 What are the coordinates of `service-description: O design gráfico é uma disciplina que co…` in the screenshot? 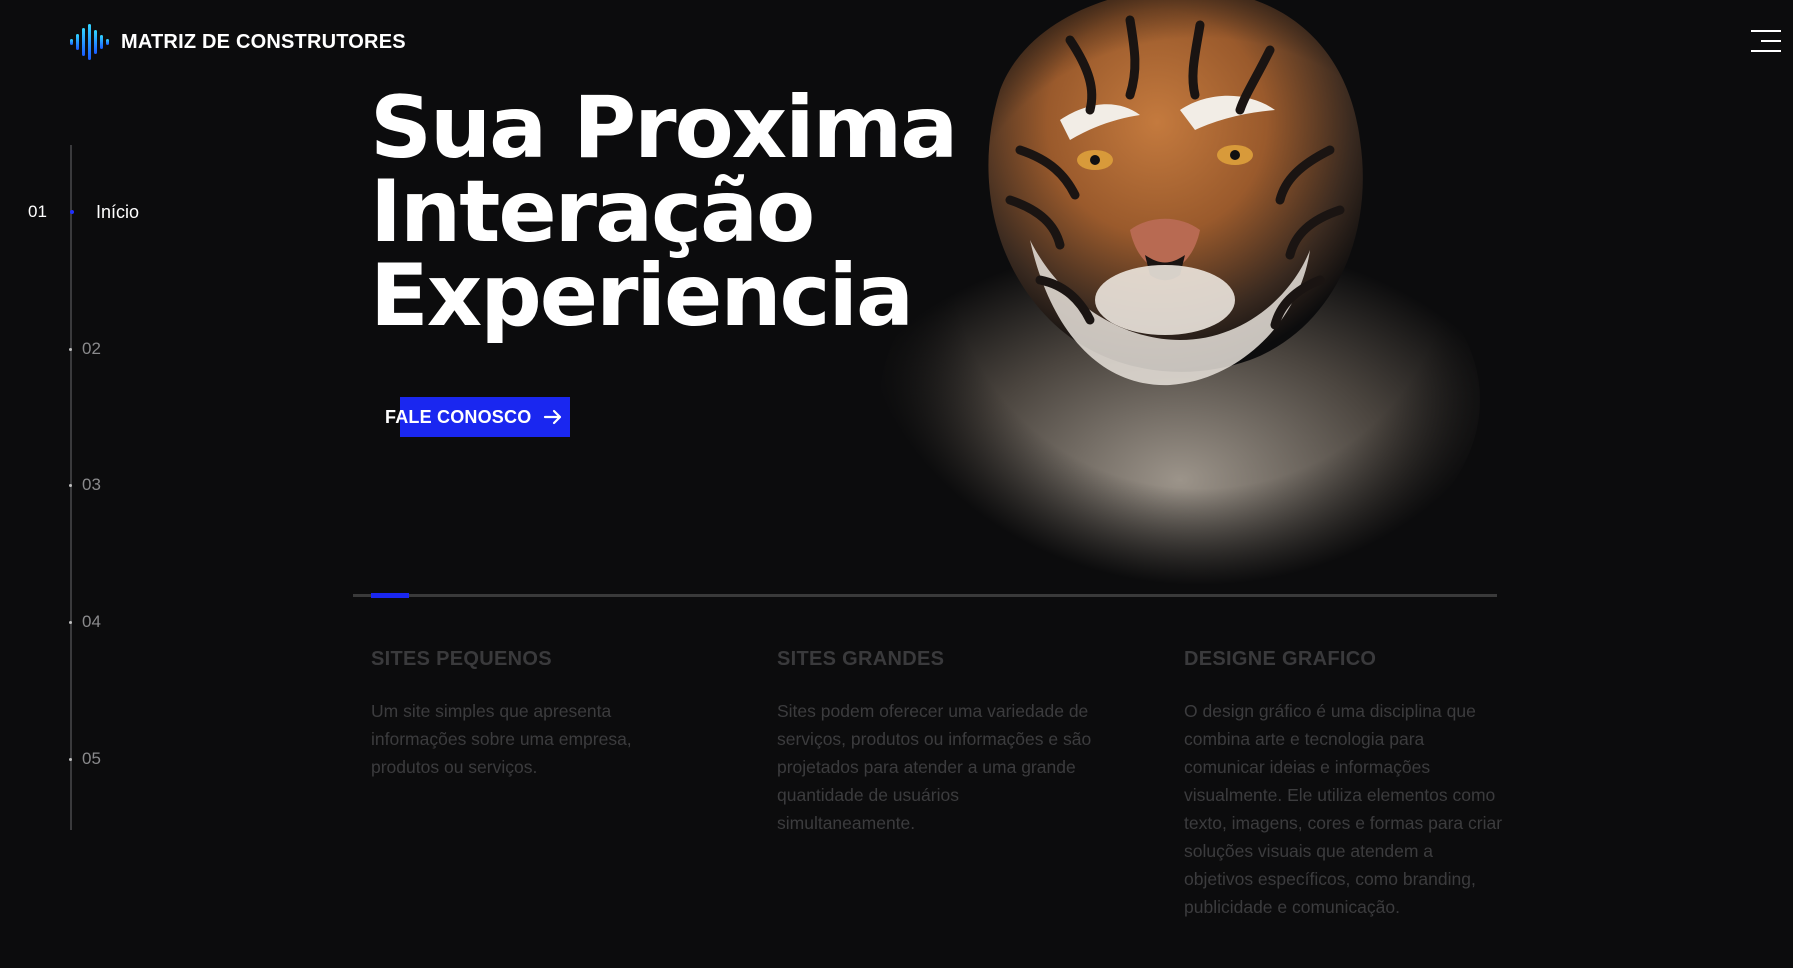 It's located at (1343, 809).